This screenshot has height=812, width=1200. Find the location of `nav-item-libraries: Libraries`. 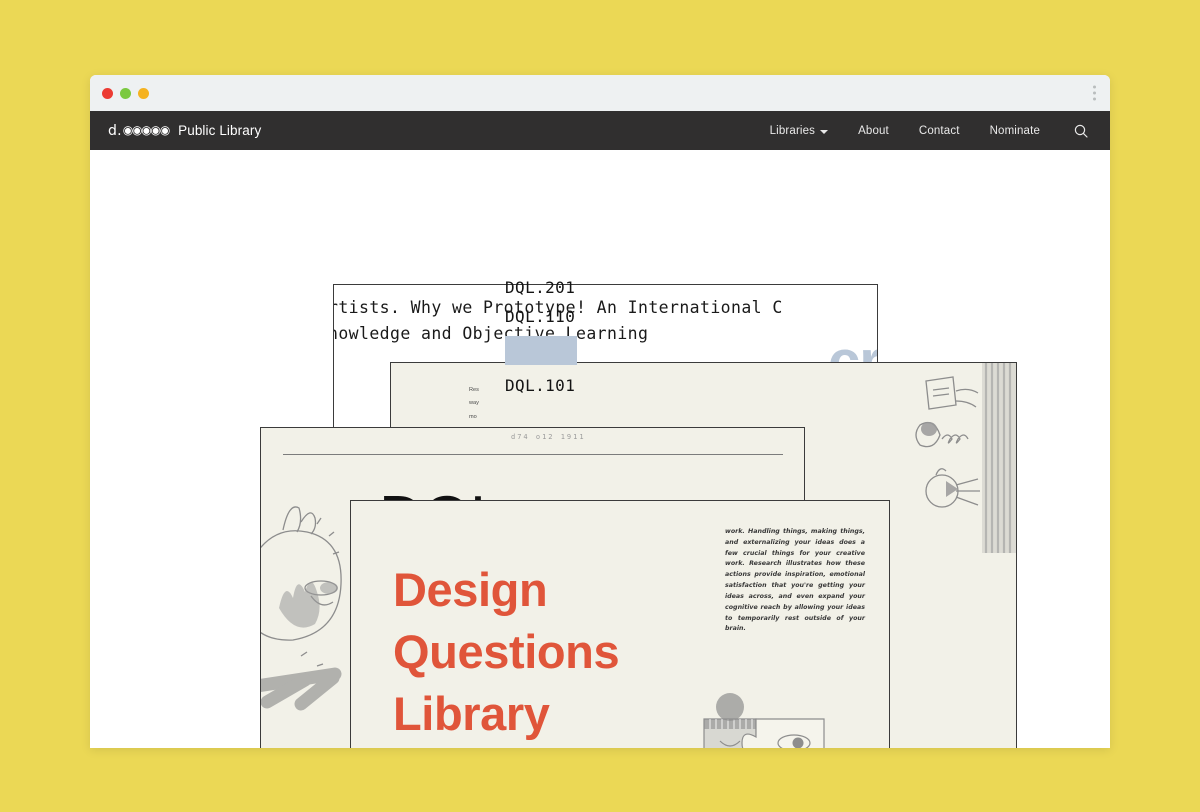

nav-item-libraries: Libraries is located at coordinates (799, 130).